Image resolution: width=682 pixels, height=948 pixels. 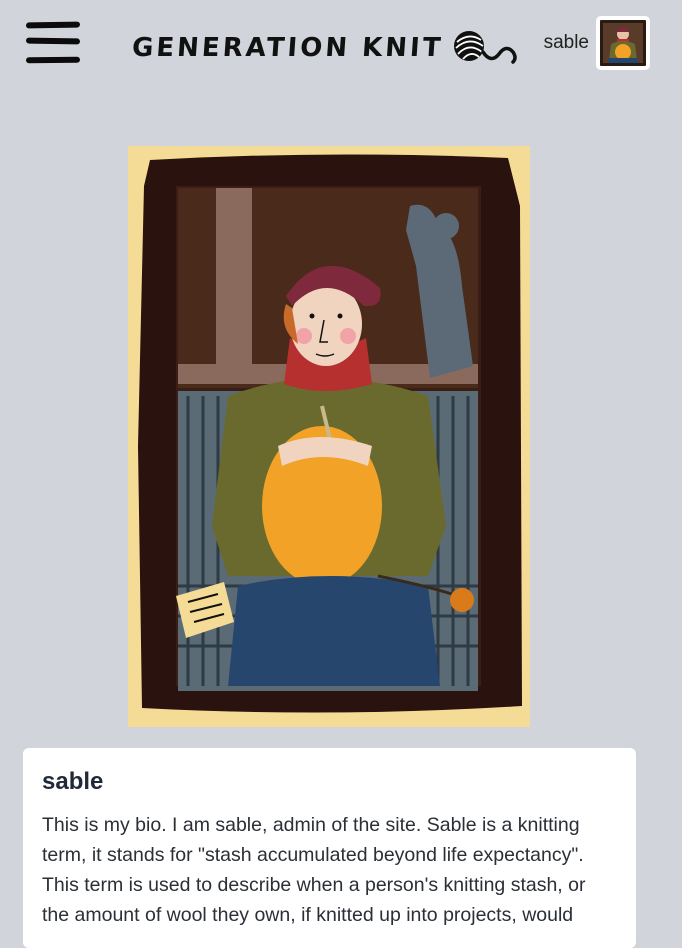 I want to click on profile-name: sable, so click(x=73, y=781).